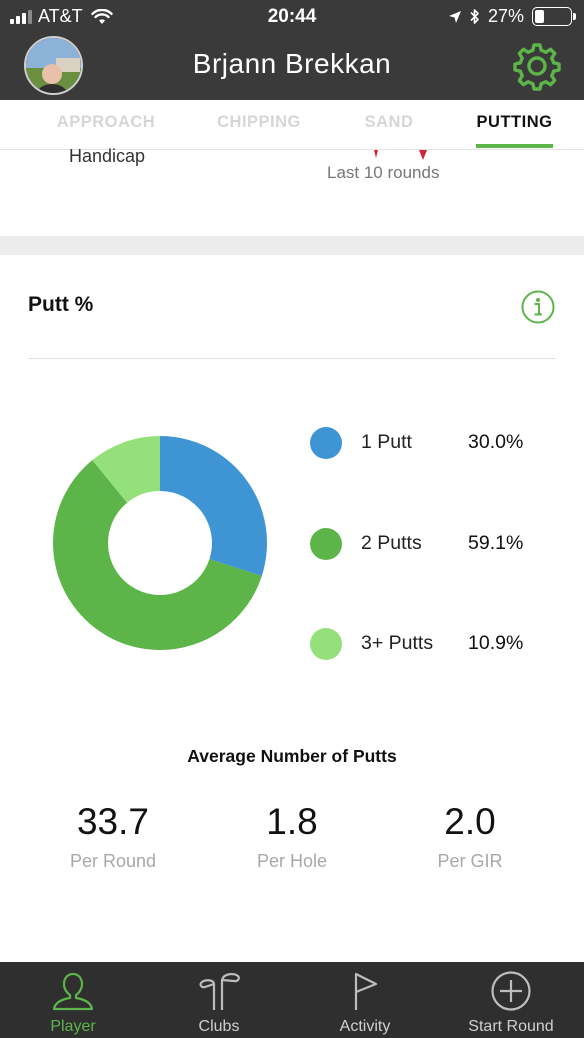  I want to click on tab-clubs: Clubs, so click(219, 1000).